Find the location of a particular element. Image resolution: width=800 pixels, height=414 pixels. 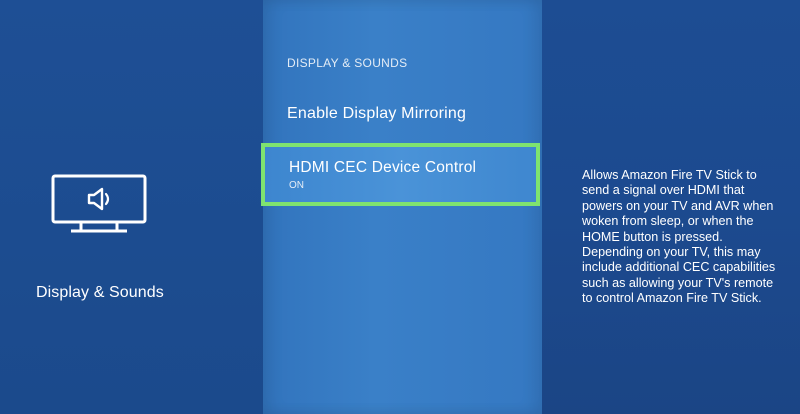

menu-item-display-mirroring: Enable Display Mirroring is located at coordinates (402, 114).